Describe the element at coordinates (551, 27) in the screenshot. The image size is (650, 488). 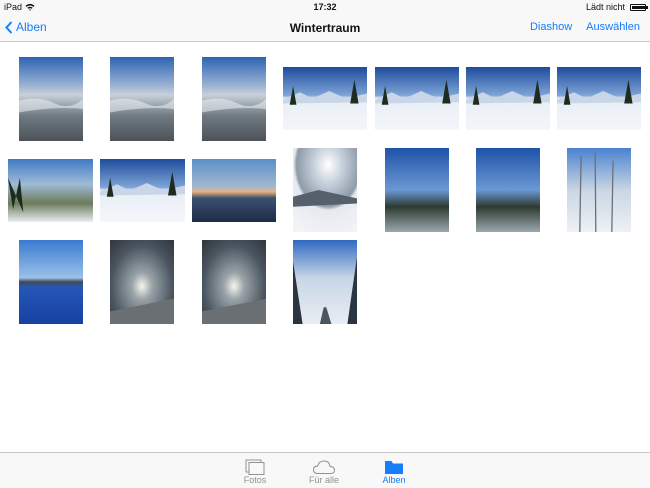
I see `slideshow-button: Diashow` at that location.